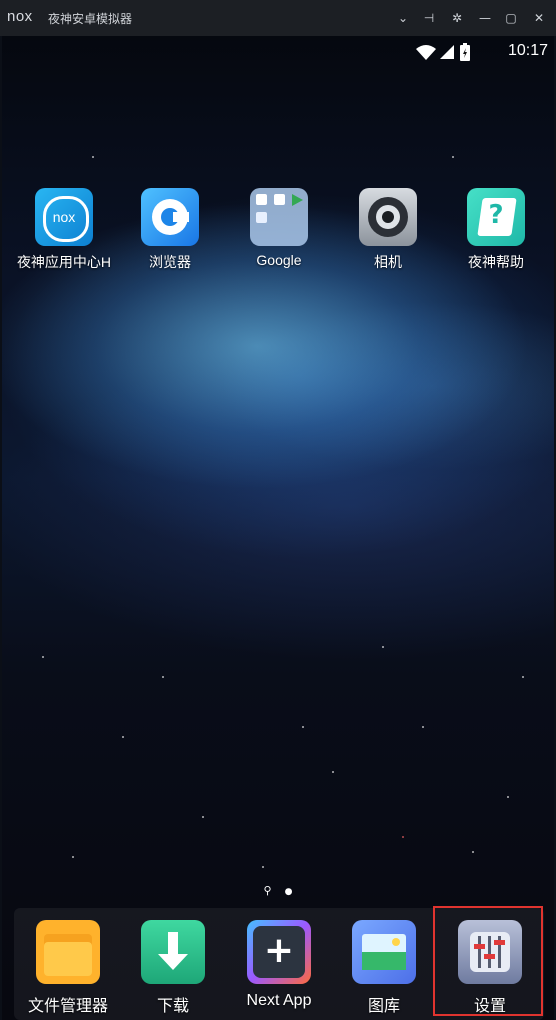 The image size is (556, 1020). Describe the element at coordinates (496, 262) in the screenshot. I see `app-label: 夜神帮助` at that location.